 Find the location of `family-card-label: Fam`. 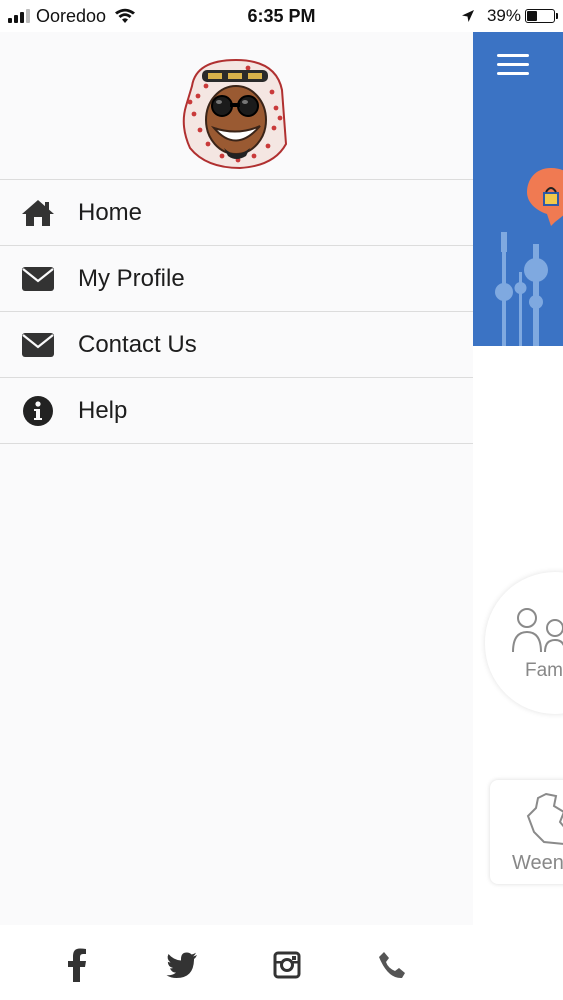

family-card-label: Fam is located at coordinates (544, 670).